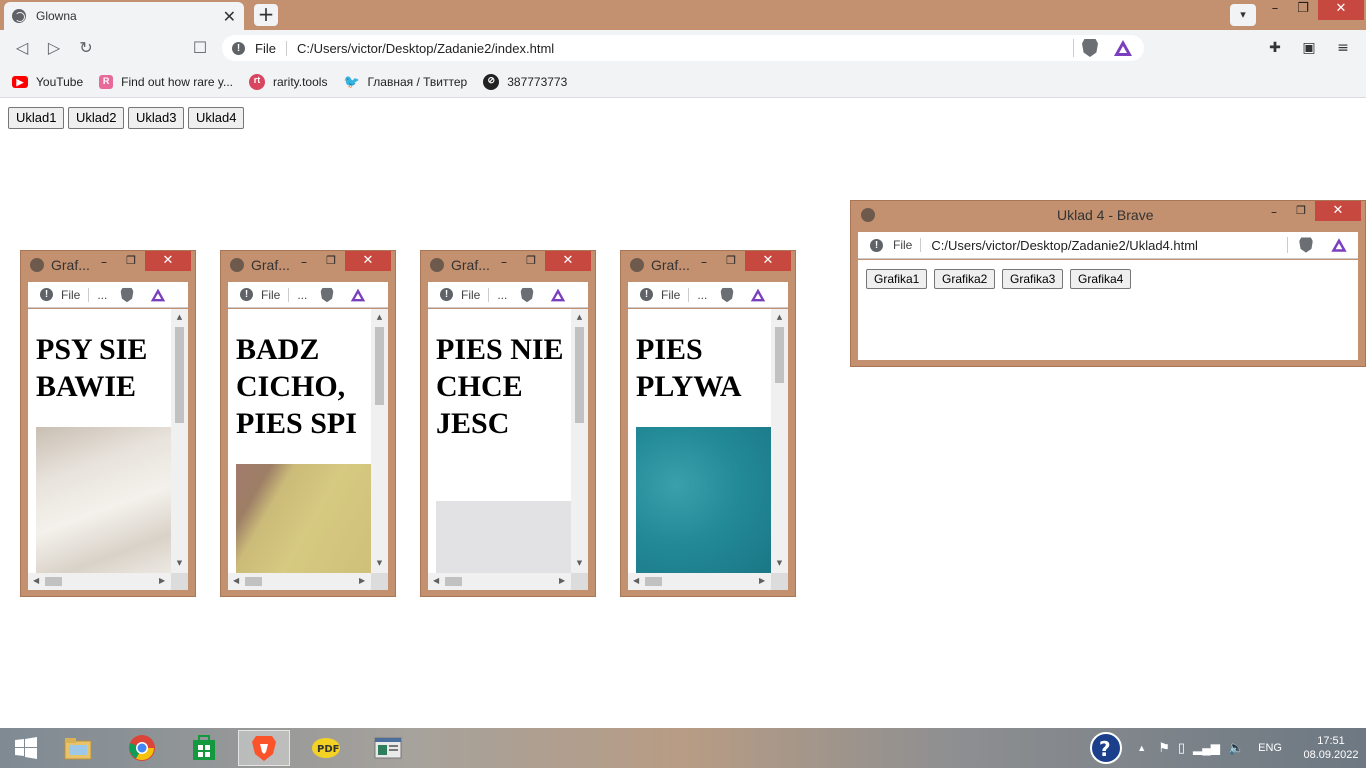 The image size is (1366, 768). I want to click on bookmark-twitter: 🐦 Главная / Твиттер, so click(405, 82).